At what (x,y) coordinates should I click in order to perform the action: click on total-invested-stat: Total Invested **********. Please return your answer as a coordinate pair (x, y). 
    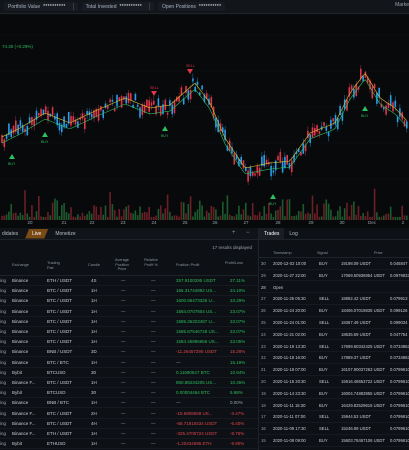
    Looking at the image, I should click on (117, 6).